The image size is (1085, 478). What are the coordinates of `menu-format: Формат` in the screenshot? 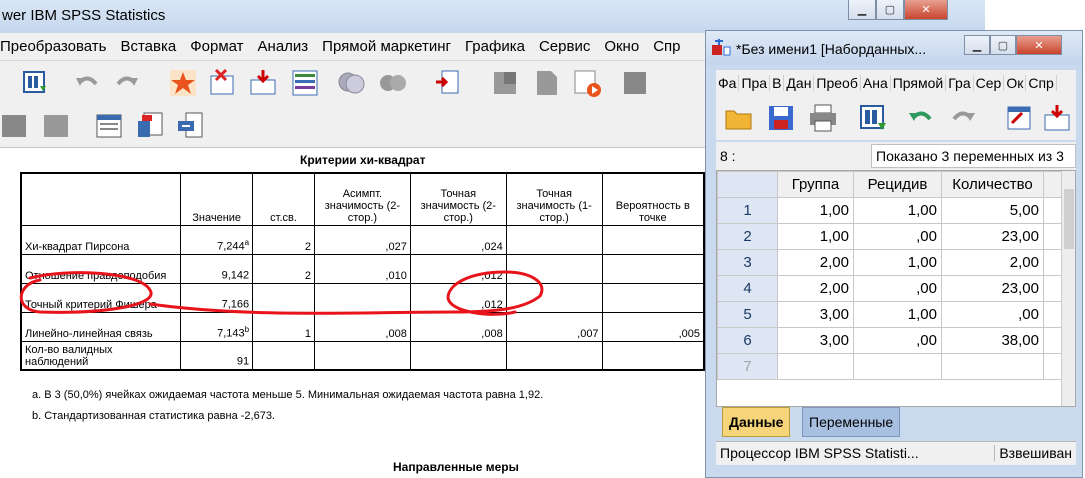 It's located at (216, 46).